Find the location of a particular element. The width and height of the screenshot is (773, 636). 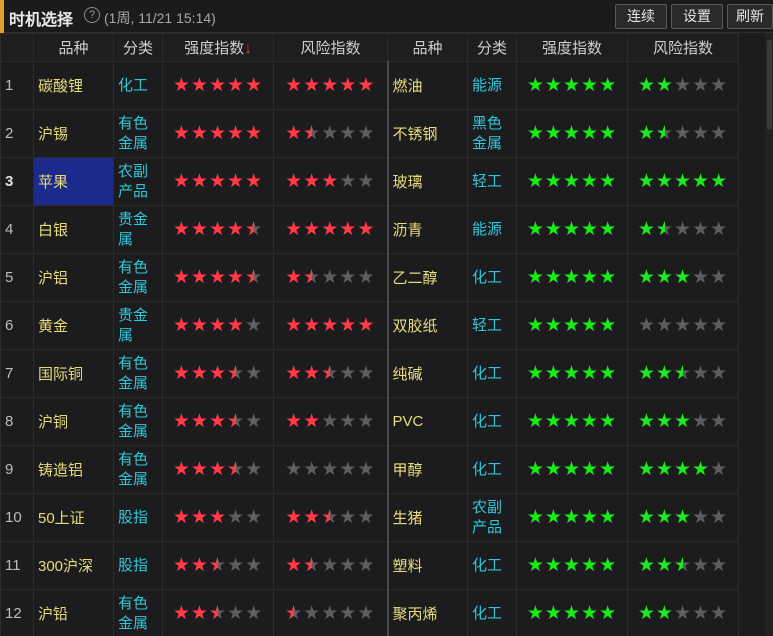

product-name-2: 燃油 is located at coordinates (427, 85).